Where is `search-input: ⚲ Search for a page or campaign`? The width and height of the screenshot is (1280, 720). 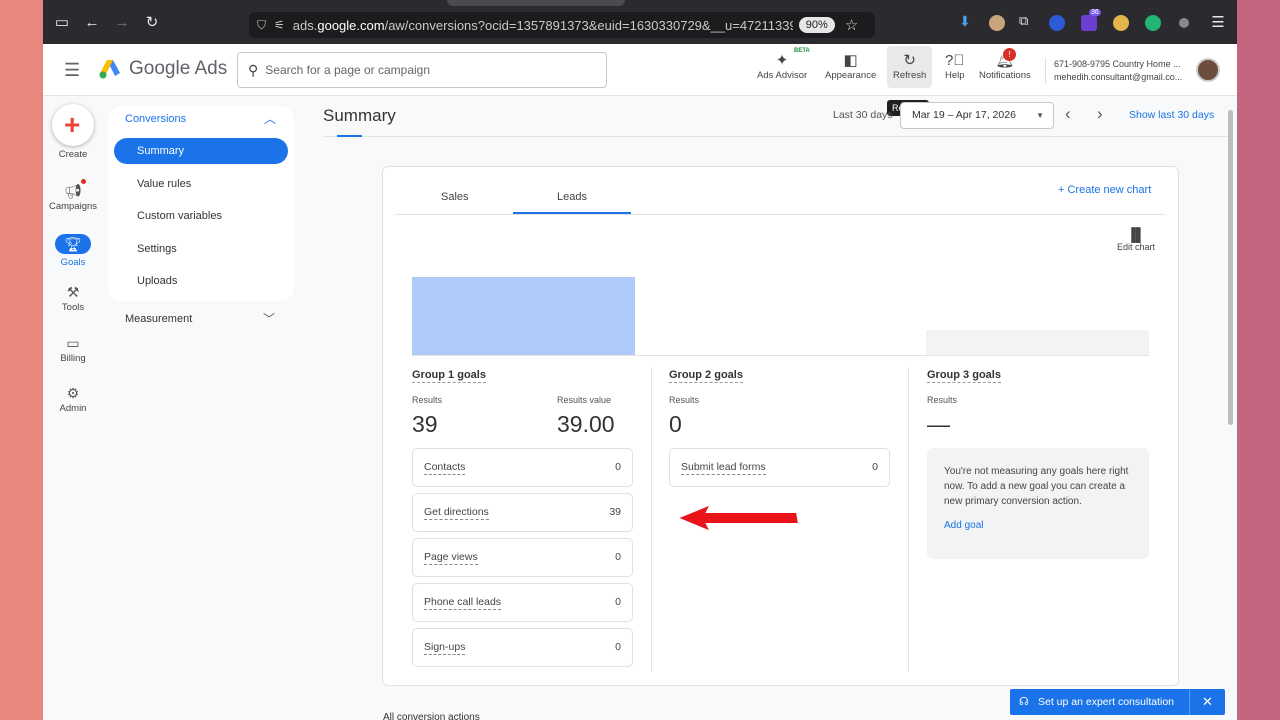
search-input: ⚲ Search for a page or campaign is located at coordinates (422, 70).